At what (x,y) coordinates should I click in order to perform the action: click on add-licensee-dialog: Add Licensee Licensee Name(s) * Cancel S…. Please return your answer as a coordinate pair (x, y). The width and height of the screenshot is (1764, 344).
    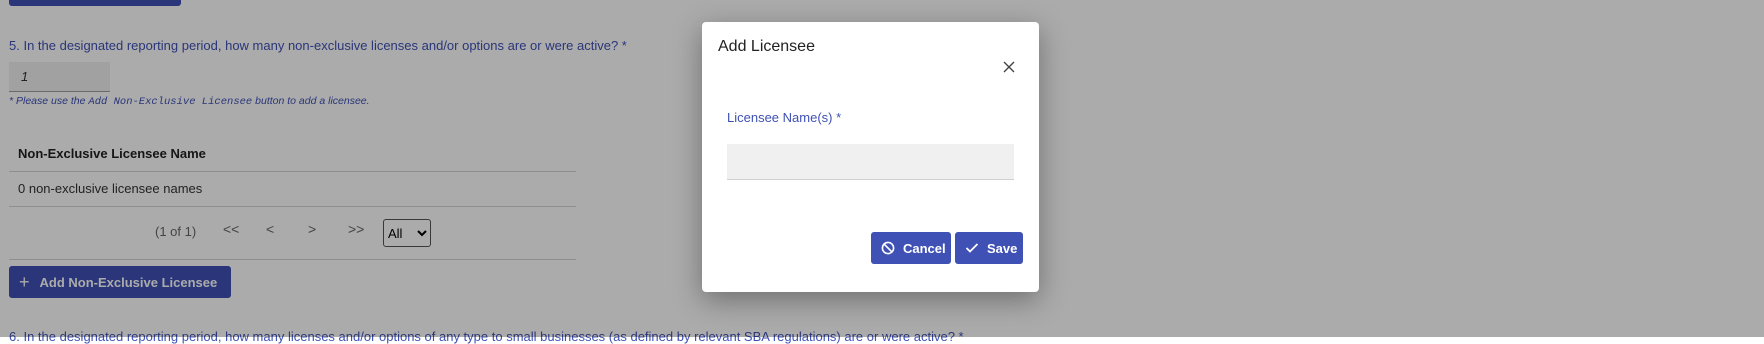
    Looking at the image, I should click on (870, 157).